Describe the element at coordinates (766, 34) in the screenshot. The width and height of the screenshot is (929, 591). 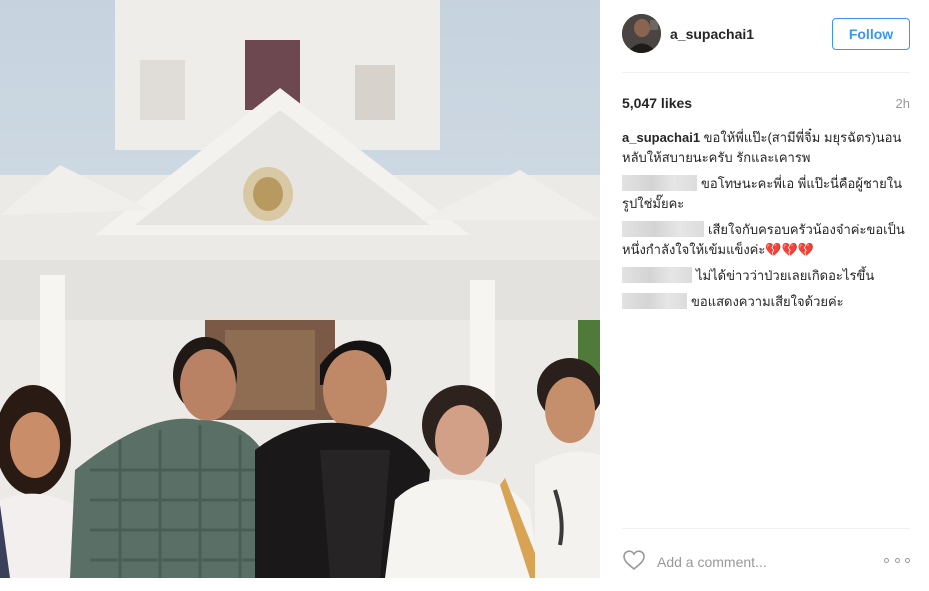
I see `post-header: a_supachai1 Follow` at that location.